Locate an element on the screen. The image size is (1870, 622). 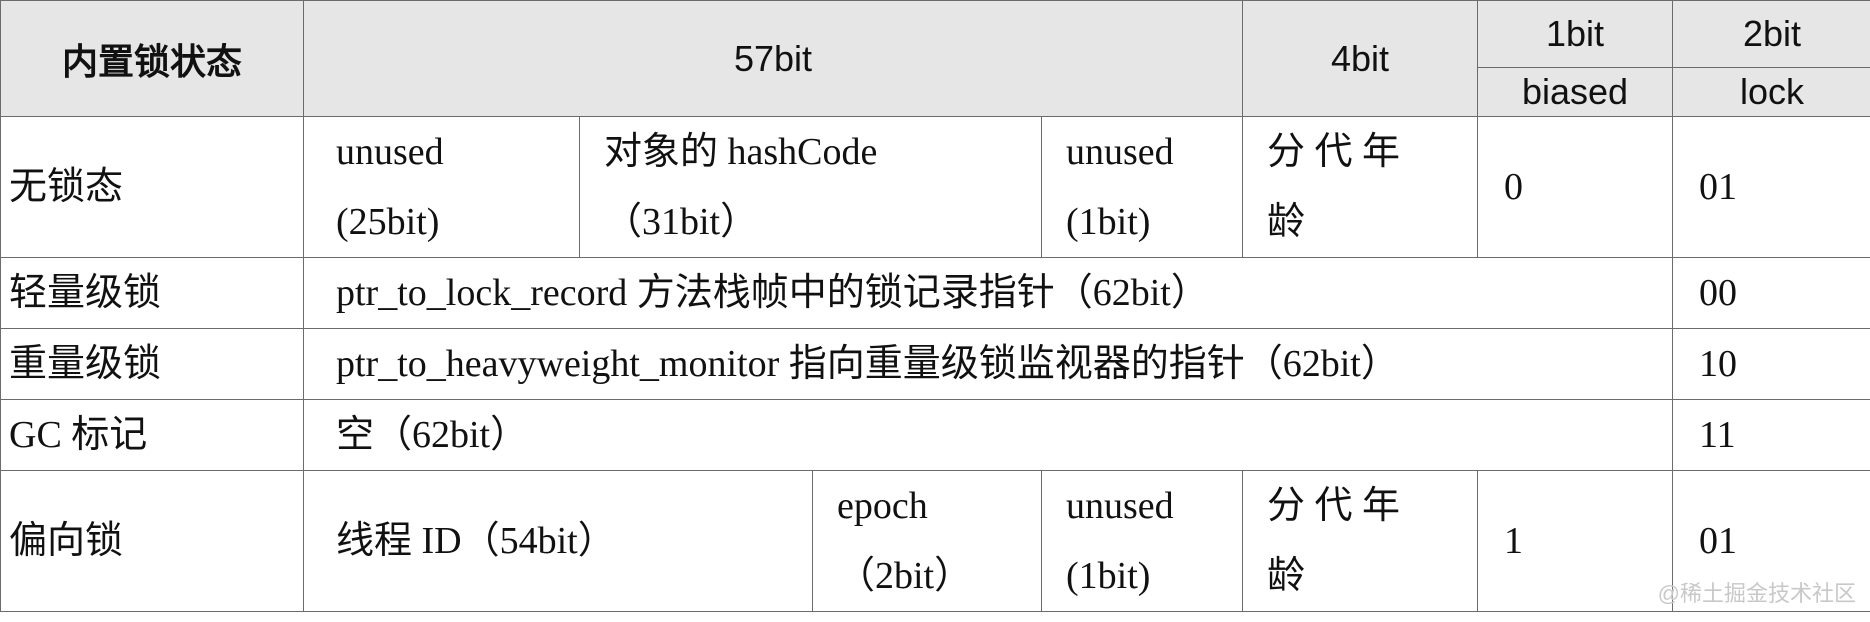
thread-id-cell: 线程 ID（54bit） is located at coordinates (558, 541).